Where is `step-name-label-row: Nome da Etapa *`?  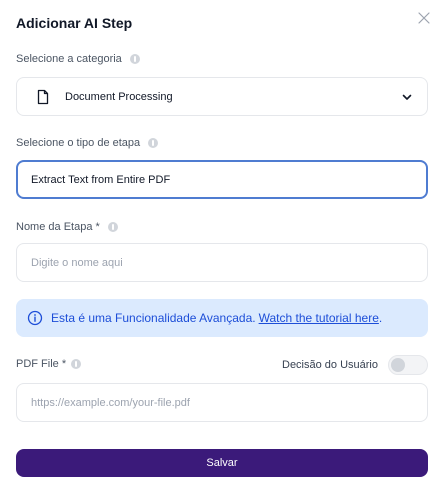
step-name-label-row: Nome da Etapa * is located at coordinates (67, 227).